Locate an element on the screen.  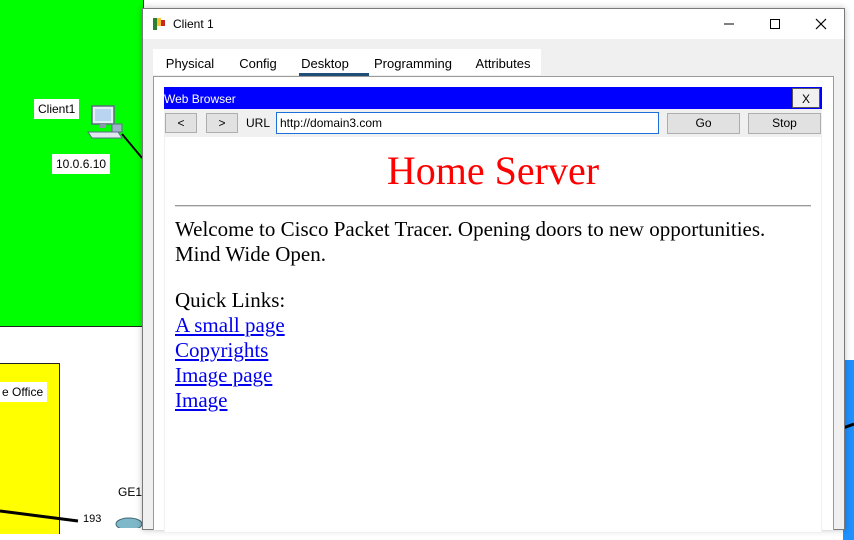
url-input is located at coordinates (467, 123).